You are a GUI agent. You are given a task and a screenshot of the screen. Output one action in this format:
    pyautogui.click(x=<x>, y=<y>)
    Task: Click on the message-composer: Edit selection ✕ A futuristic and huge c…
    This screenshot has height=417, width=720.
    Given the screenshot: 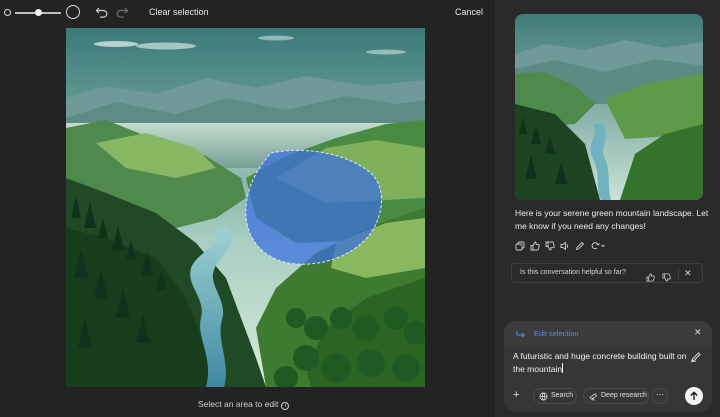 What is the action you would take?
    pyautogui.click(x=608, y=366)
    